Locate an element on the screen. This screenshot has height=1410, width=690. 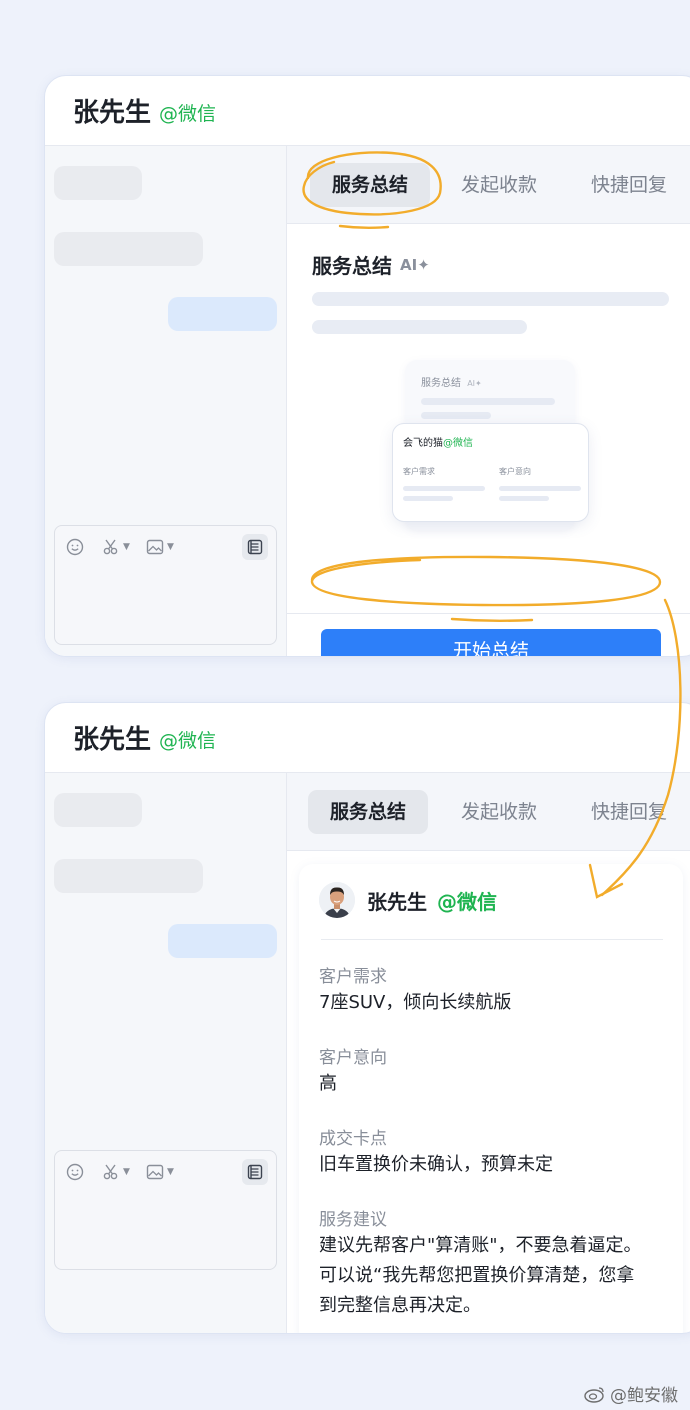
field-label-customer-intent: 客户意向 is located at coordinates (353, 1058).